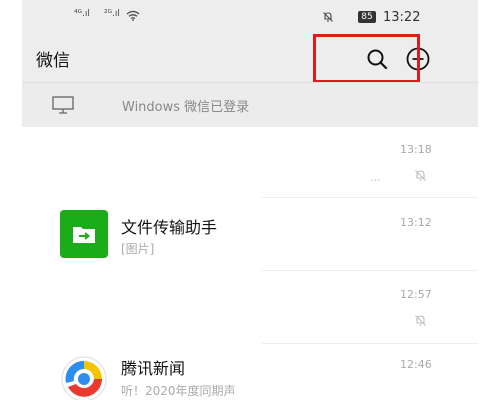  I want to click on status-time: 13:22, so click(402, 17).